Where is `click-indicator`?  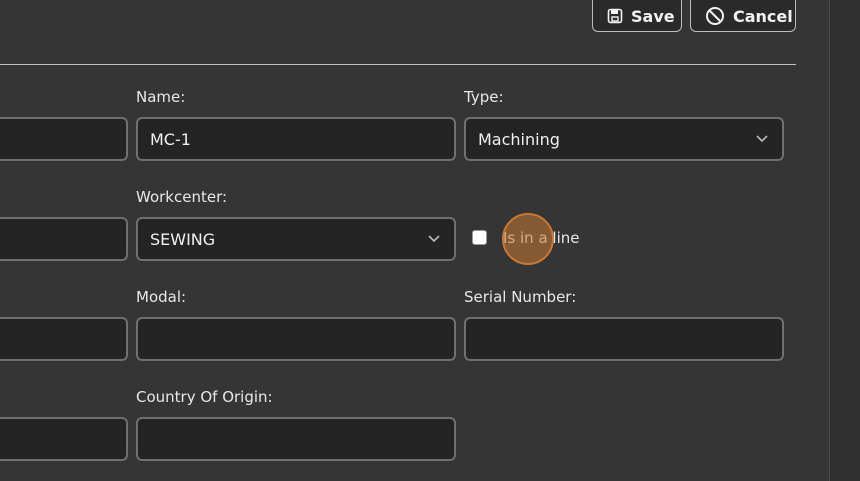
click-indicator is located at coordinates (528, 239).